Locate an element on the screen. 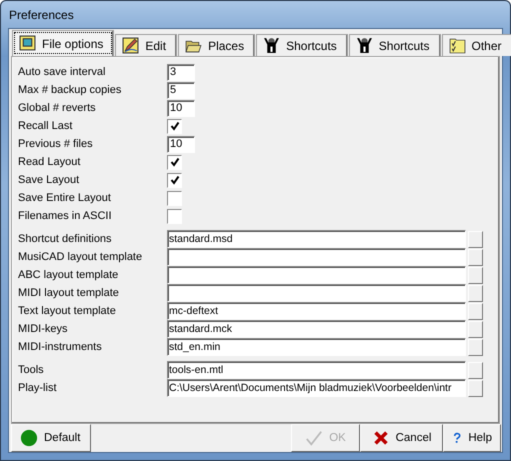 This screenshot has width=511, height=461. picture-frame-icon is located at coordinates (27, 43).